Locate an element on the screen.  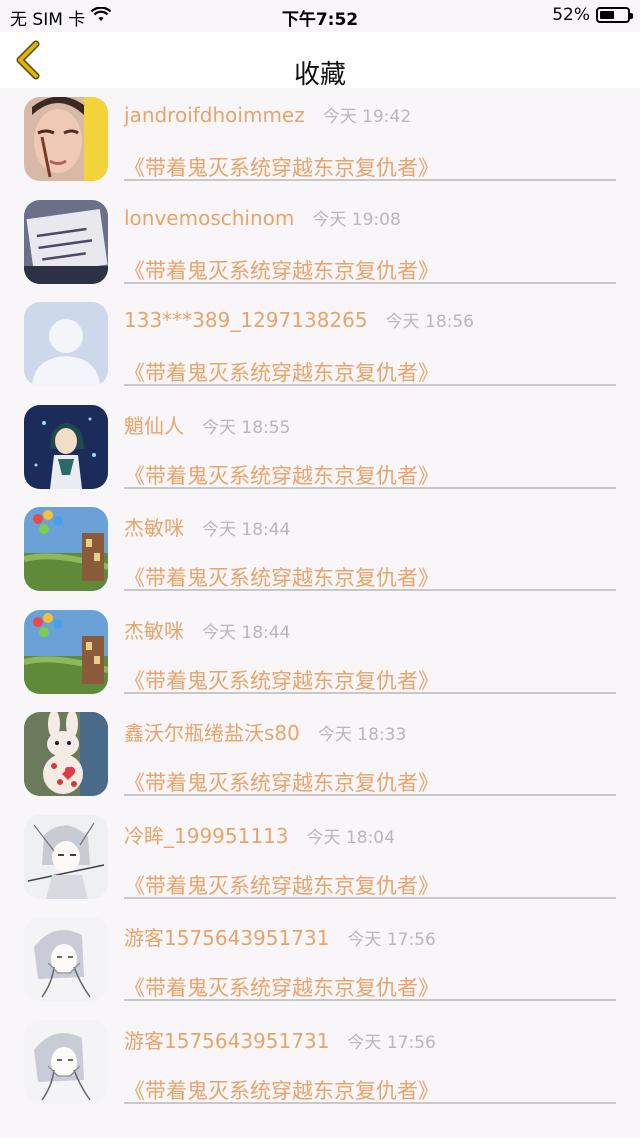
timestamp: 今天 18:56 is located at coordinates (429, 322).